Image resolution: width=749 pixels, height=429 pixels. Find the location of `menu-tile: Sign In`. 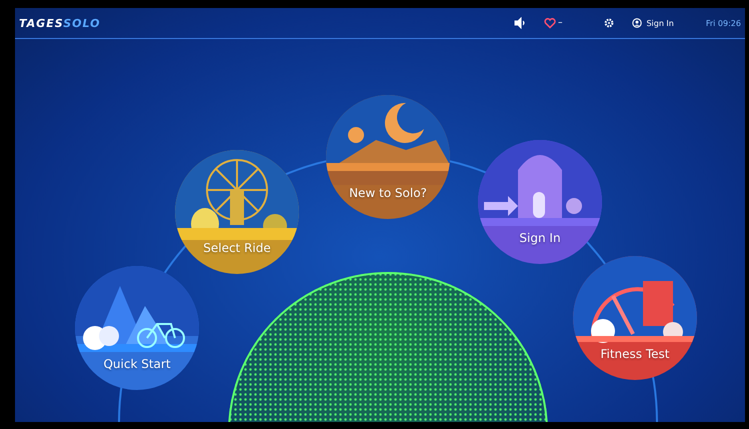

menu-tile: Sign In is located at coordinates (540, 202).